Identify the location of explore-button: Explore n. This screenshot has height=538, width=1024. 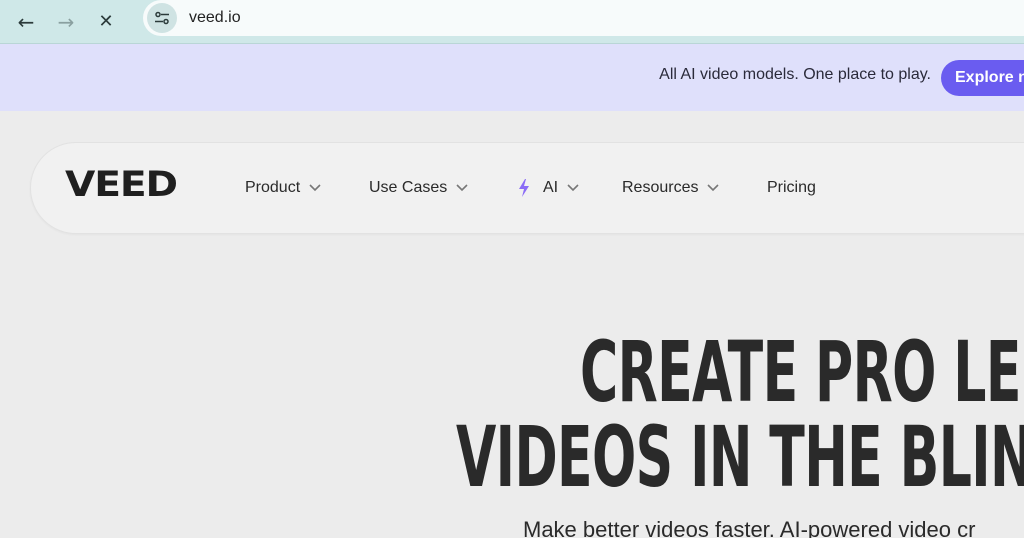
(982, 78).